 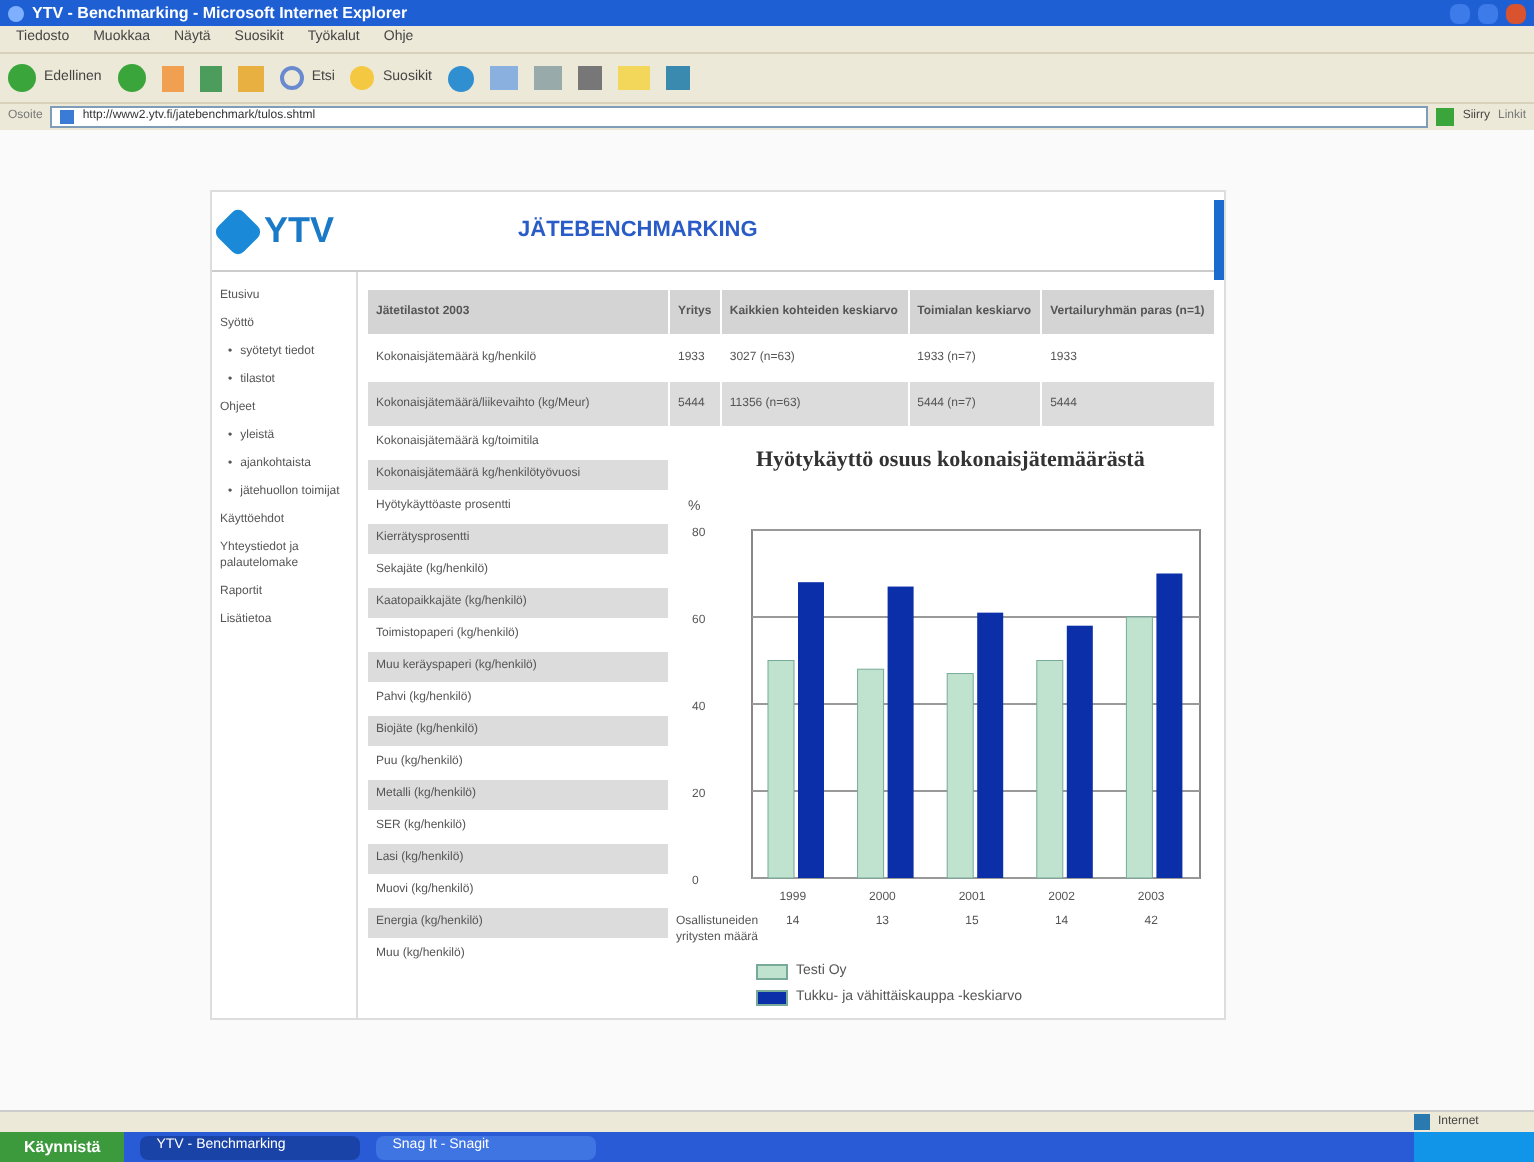 I want to click on chart-title: Hyötykäyttö osuus kokonaisjätemäärästä, so click(x=950, y=461).